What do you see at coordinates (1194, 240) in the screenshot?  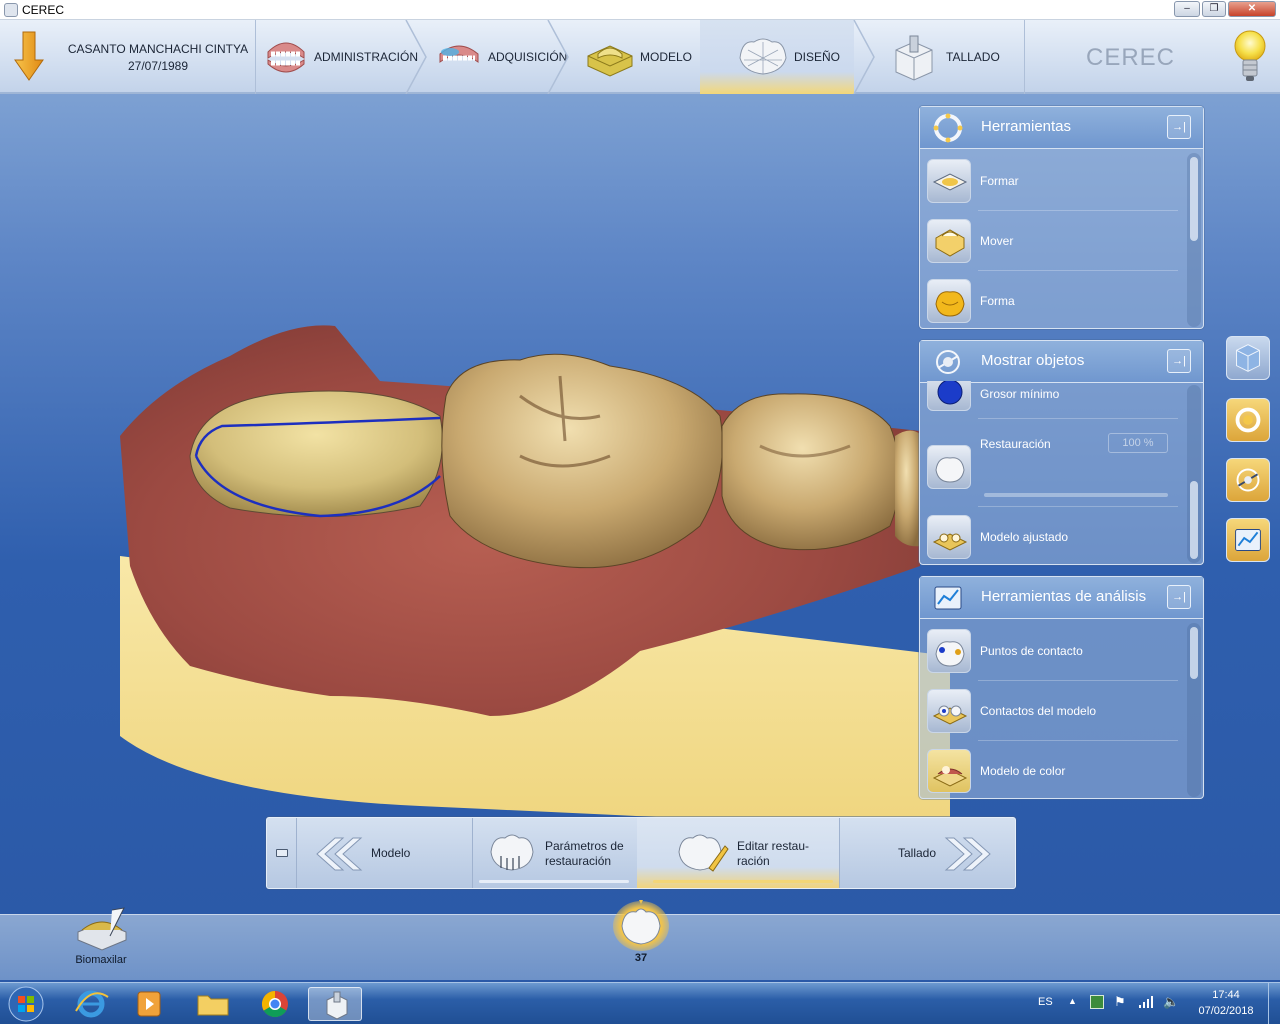 I see `tools-scrollbar` at bounding box center [1194, 240].